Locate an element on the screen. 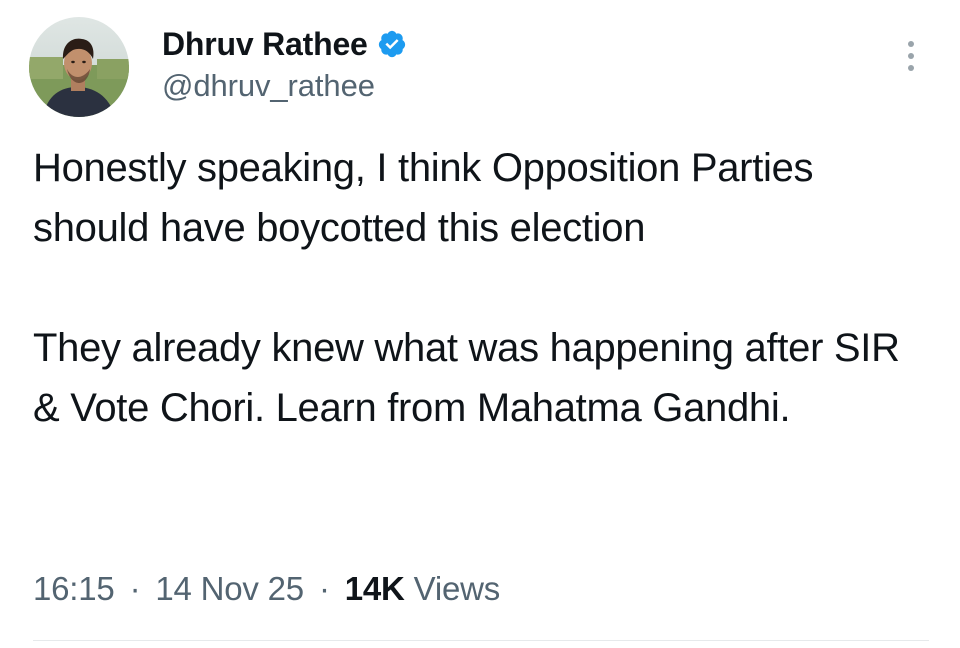 The image size is (960, 648). tweet-time: 16:15 is located at coordinates (74, 588).